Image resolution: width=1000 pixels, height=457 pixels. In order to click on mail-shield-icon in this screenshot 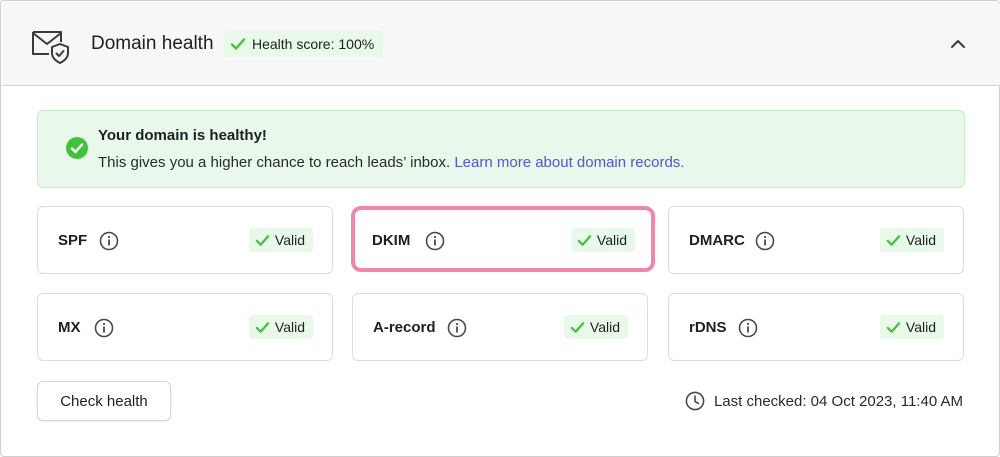, I will do `click(50, 47)`.